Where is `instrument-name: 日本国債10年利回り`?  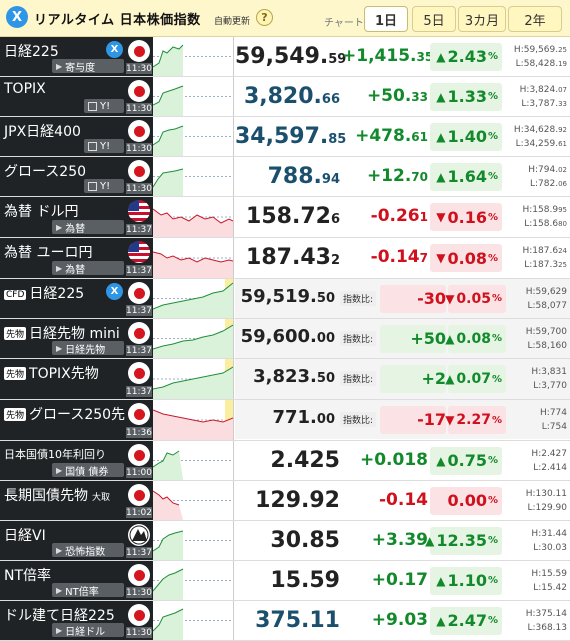
instrument-name: 日本国債10年利回り is located at coordinates (55, 454).